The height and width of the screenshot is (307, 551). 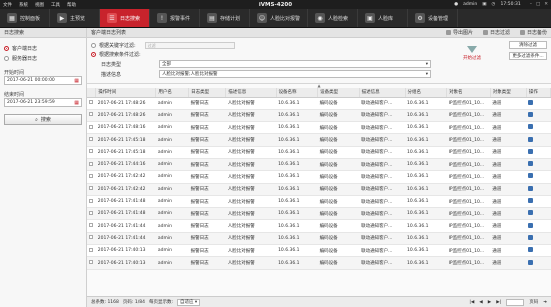 I want to click on table-cell: 报警日志, so click(x=207, y=189).